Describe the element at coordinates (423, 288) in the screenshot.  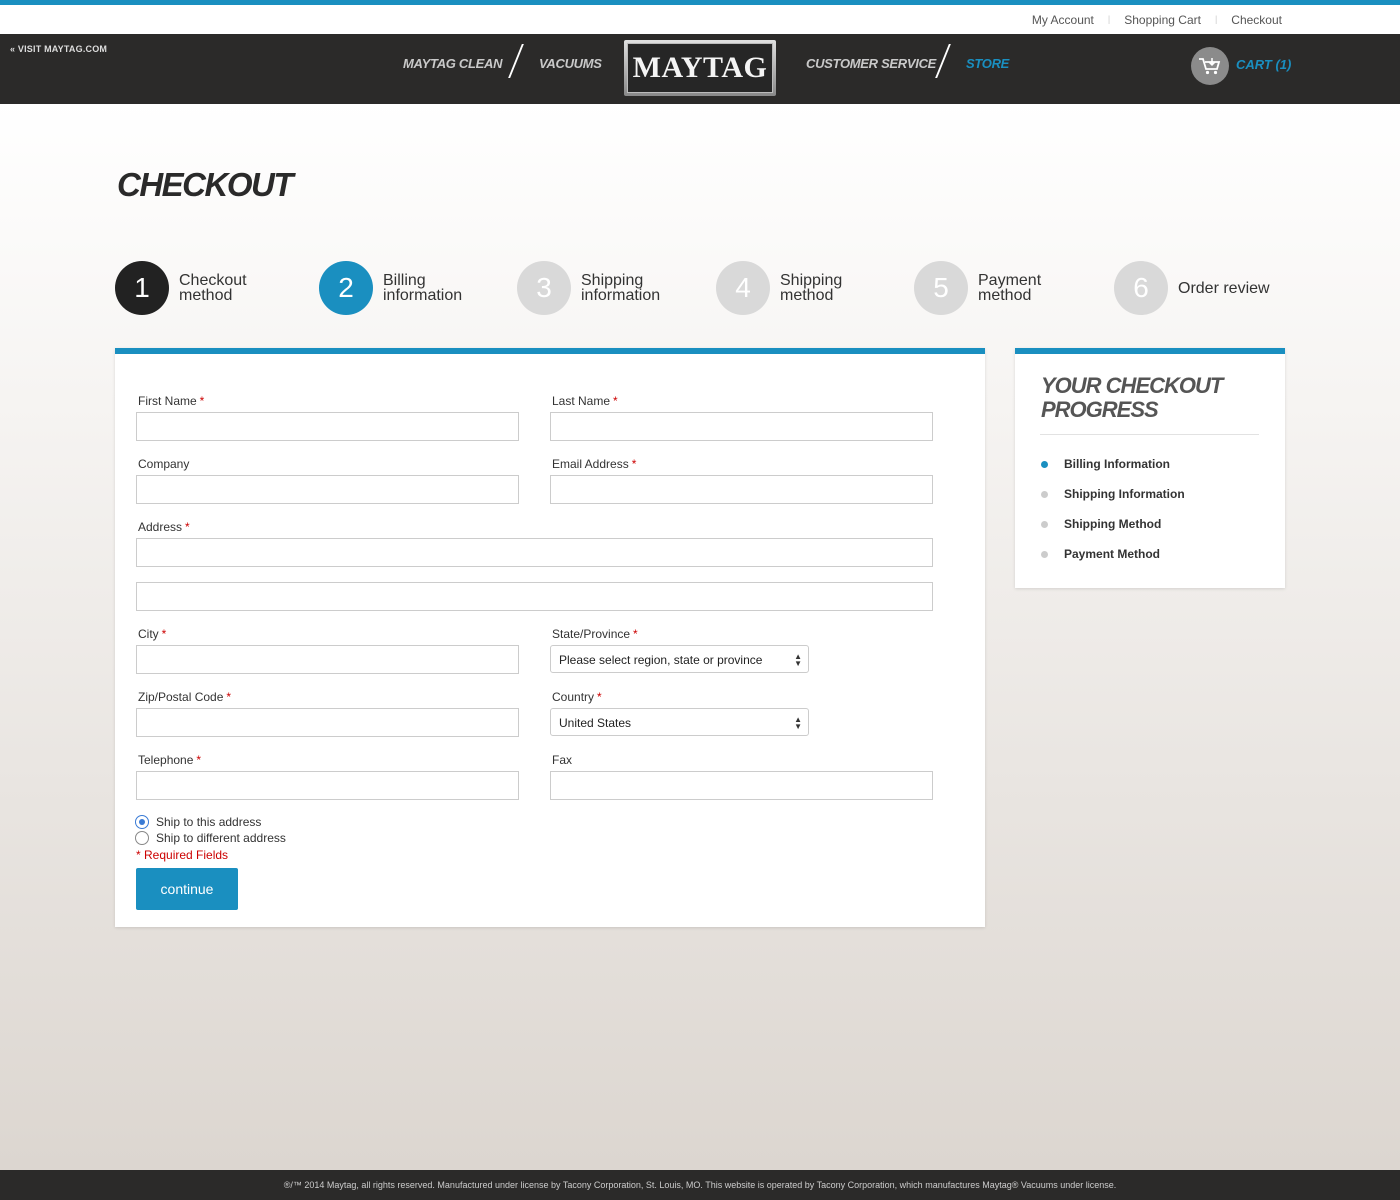
I see `step-label: Billing information` at that location.